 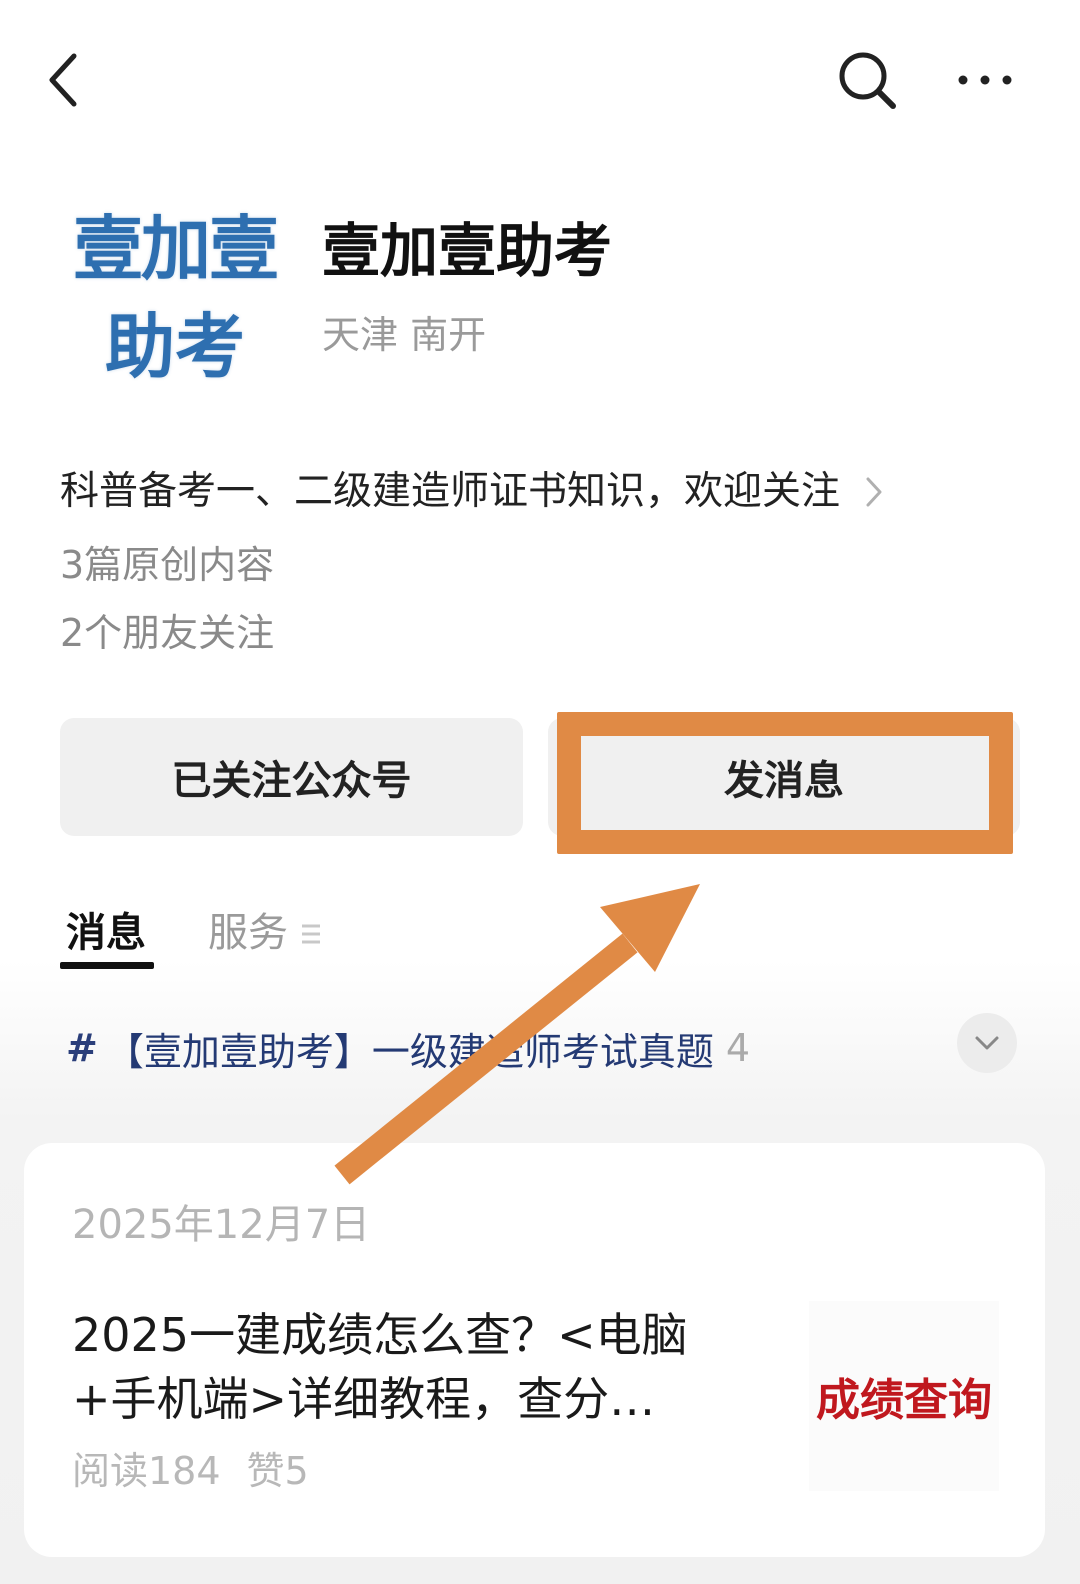 What do you see at coordinates (175, 302) in the screenshot?
I see `account-logo: 壹加壹 助考` at bounding box center [175, 302].